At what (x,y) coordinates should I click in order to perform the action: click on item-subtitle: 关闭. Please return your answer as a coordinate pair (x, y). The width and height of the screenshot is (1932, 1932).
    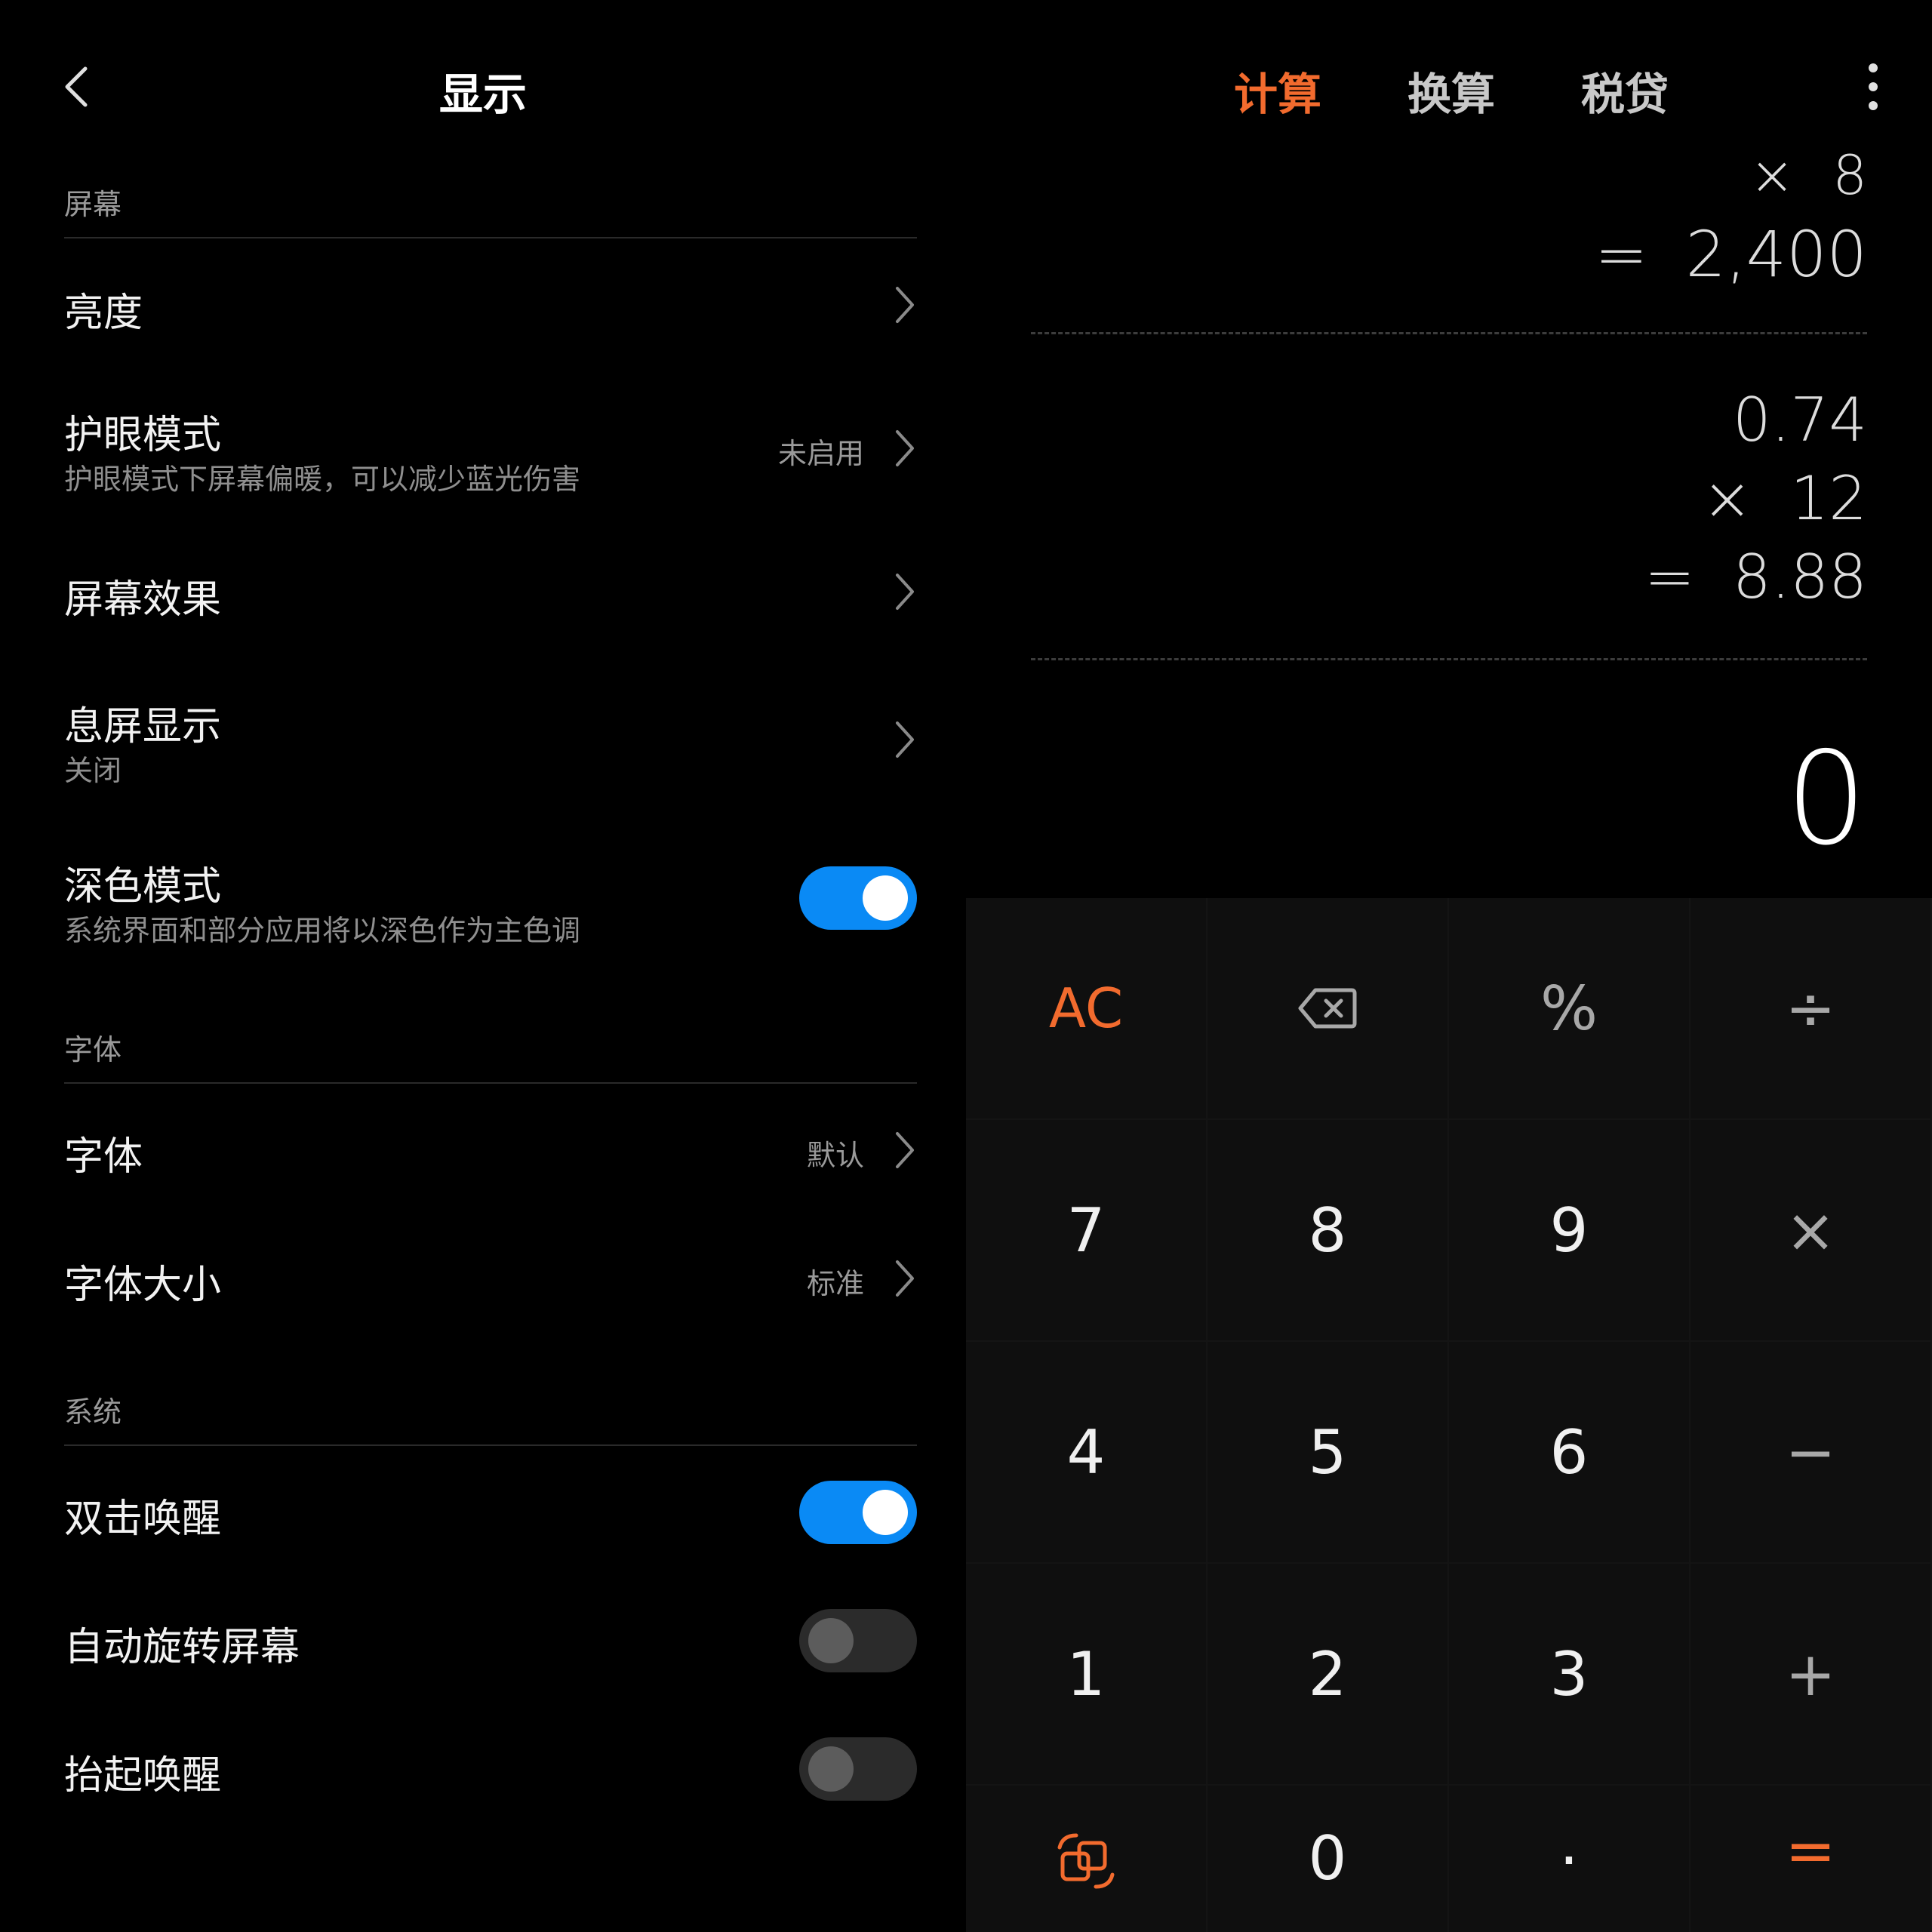
    Looking at the image, I should click on (93, 770).